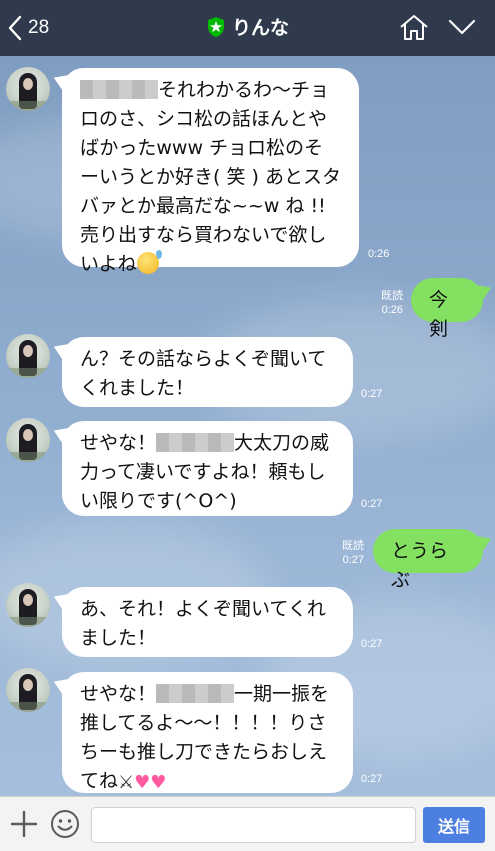 The width and height of the screenshot is (495, 851). I want to click on menu-toggle-button, so click(462, 29).